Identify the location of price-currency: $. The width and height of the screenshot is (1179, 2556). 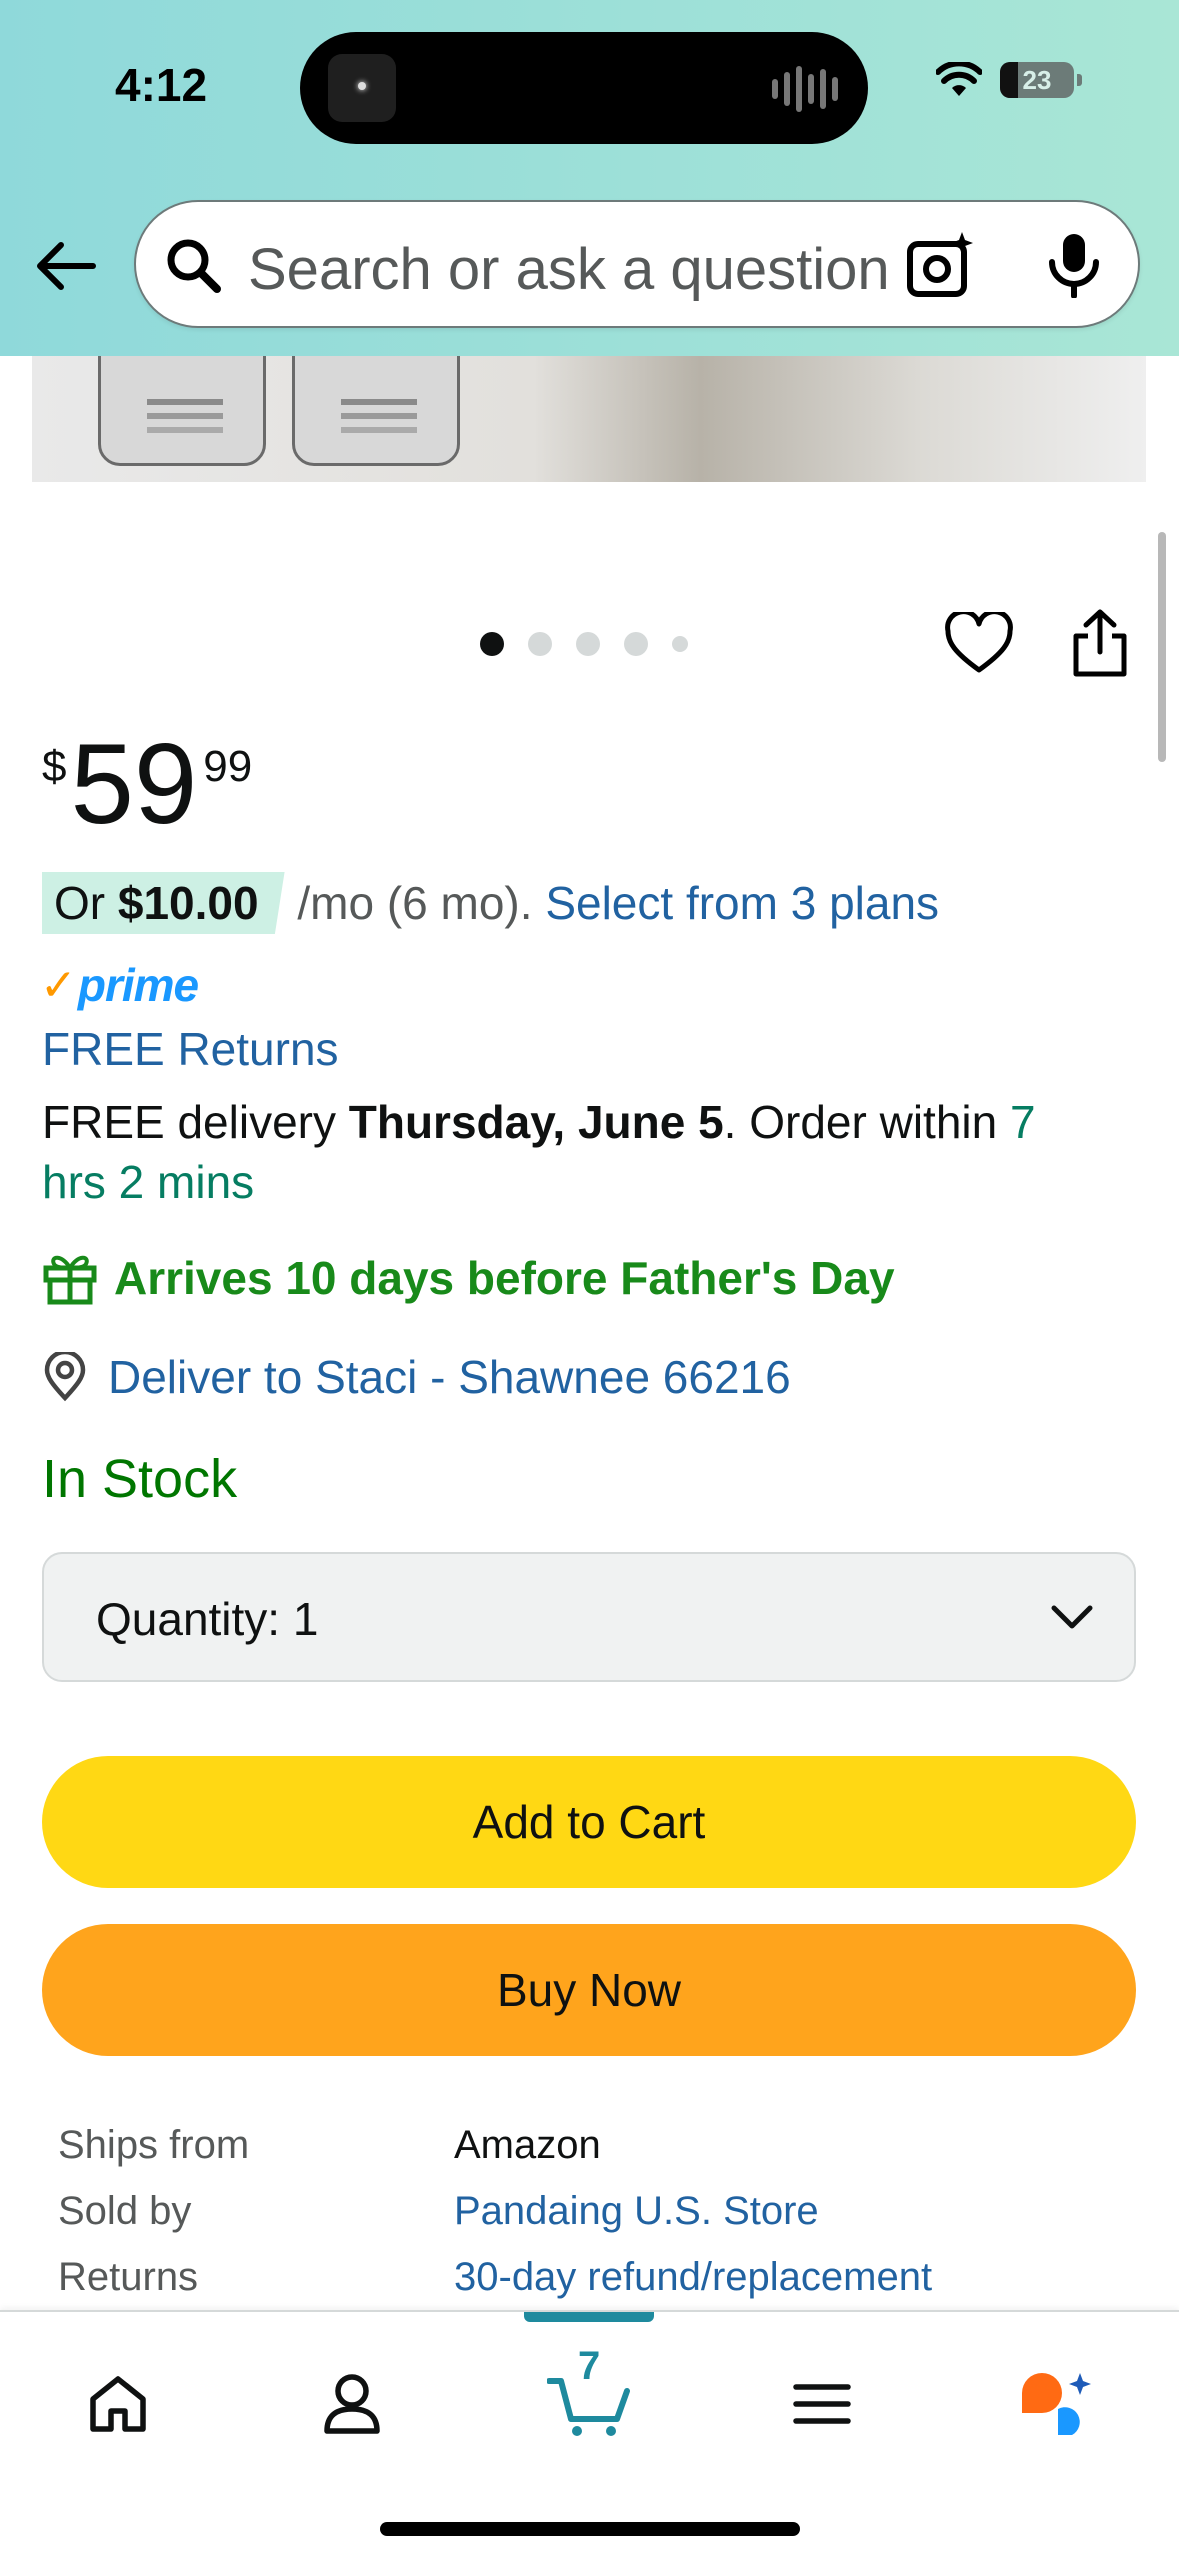
(54, 766).